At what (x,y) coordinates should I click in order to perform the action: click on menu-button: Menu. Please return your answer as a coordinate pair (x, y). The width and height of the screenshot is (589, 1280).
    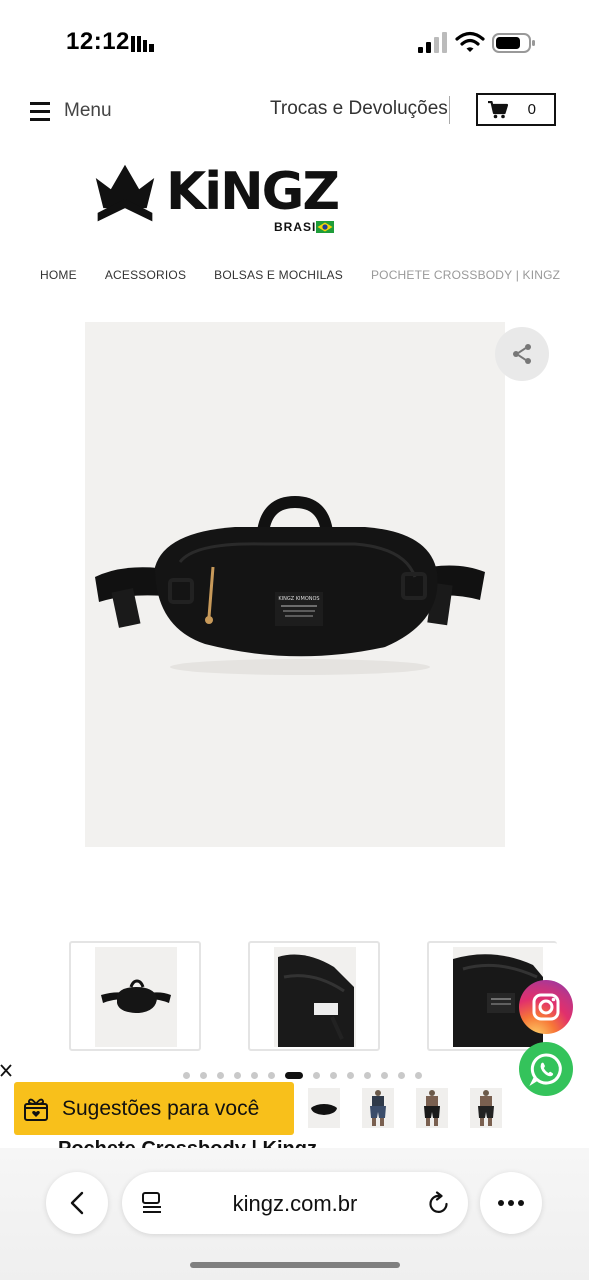
    Looking at the image, I should click on (71, 111).